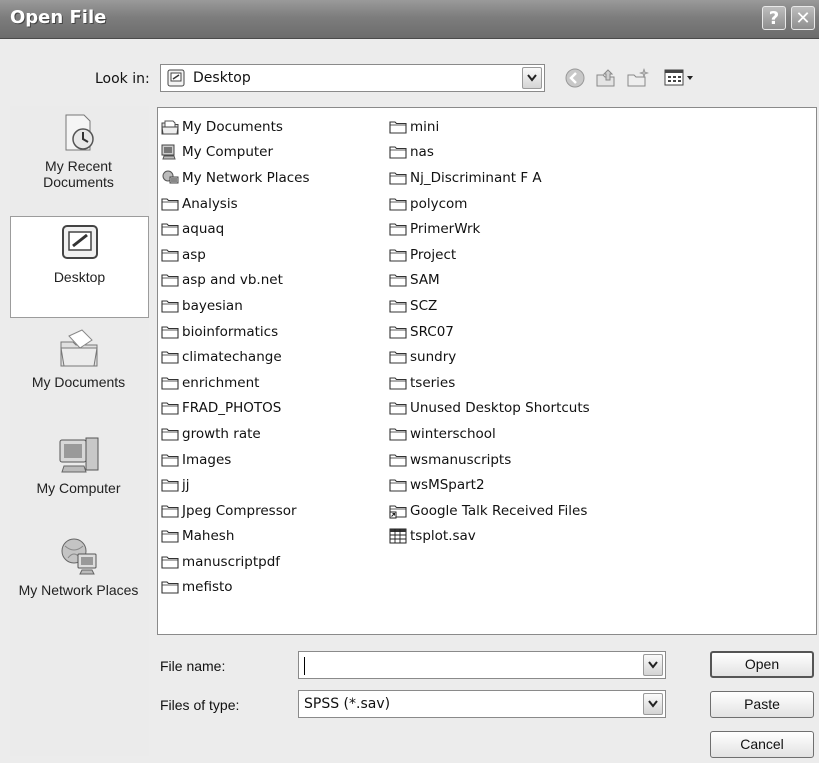 The width and height of the screenshot is (819, 763). Describe the element at coordinates (606, 78) in the screenshot. I see `up-folder-icon` at that location.